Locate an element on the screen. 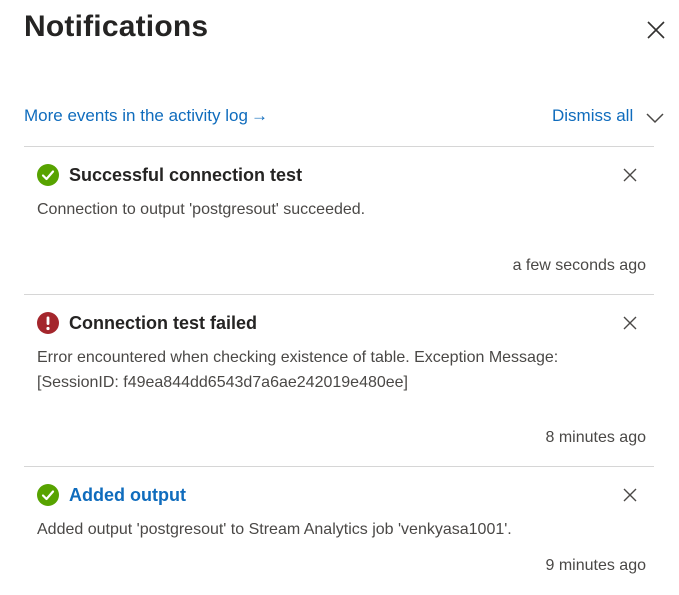 The height and width of the screenshot is (595, 679). dismiss-all-button: Dismiss all is located at coordinates (592, 116).